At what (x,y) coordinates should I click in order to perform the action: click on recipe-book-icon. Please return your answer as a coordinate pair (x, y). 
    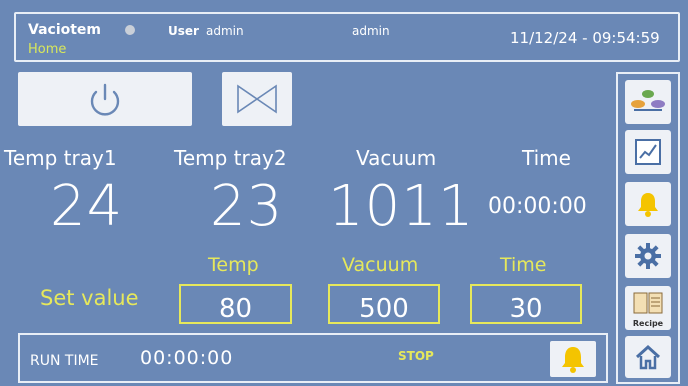
    Looking at the image, I should click on (648, 303).